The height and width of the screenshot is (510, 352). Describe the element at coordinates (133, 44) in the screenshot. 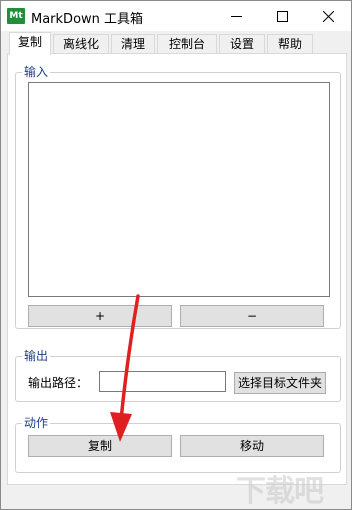

I see `tab-clean: 清理` at that location.